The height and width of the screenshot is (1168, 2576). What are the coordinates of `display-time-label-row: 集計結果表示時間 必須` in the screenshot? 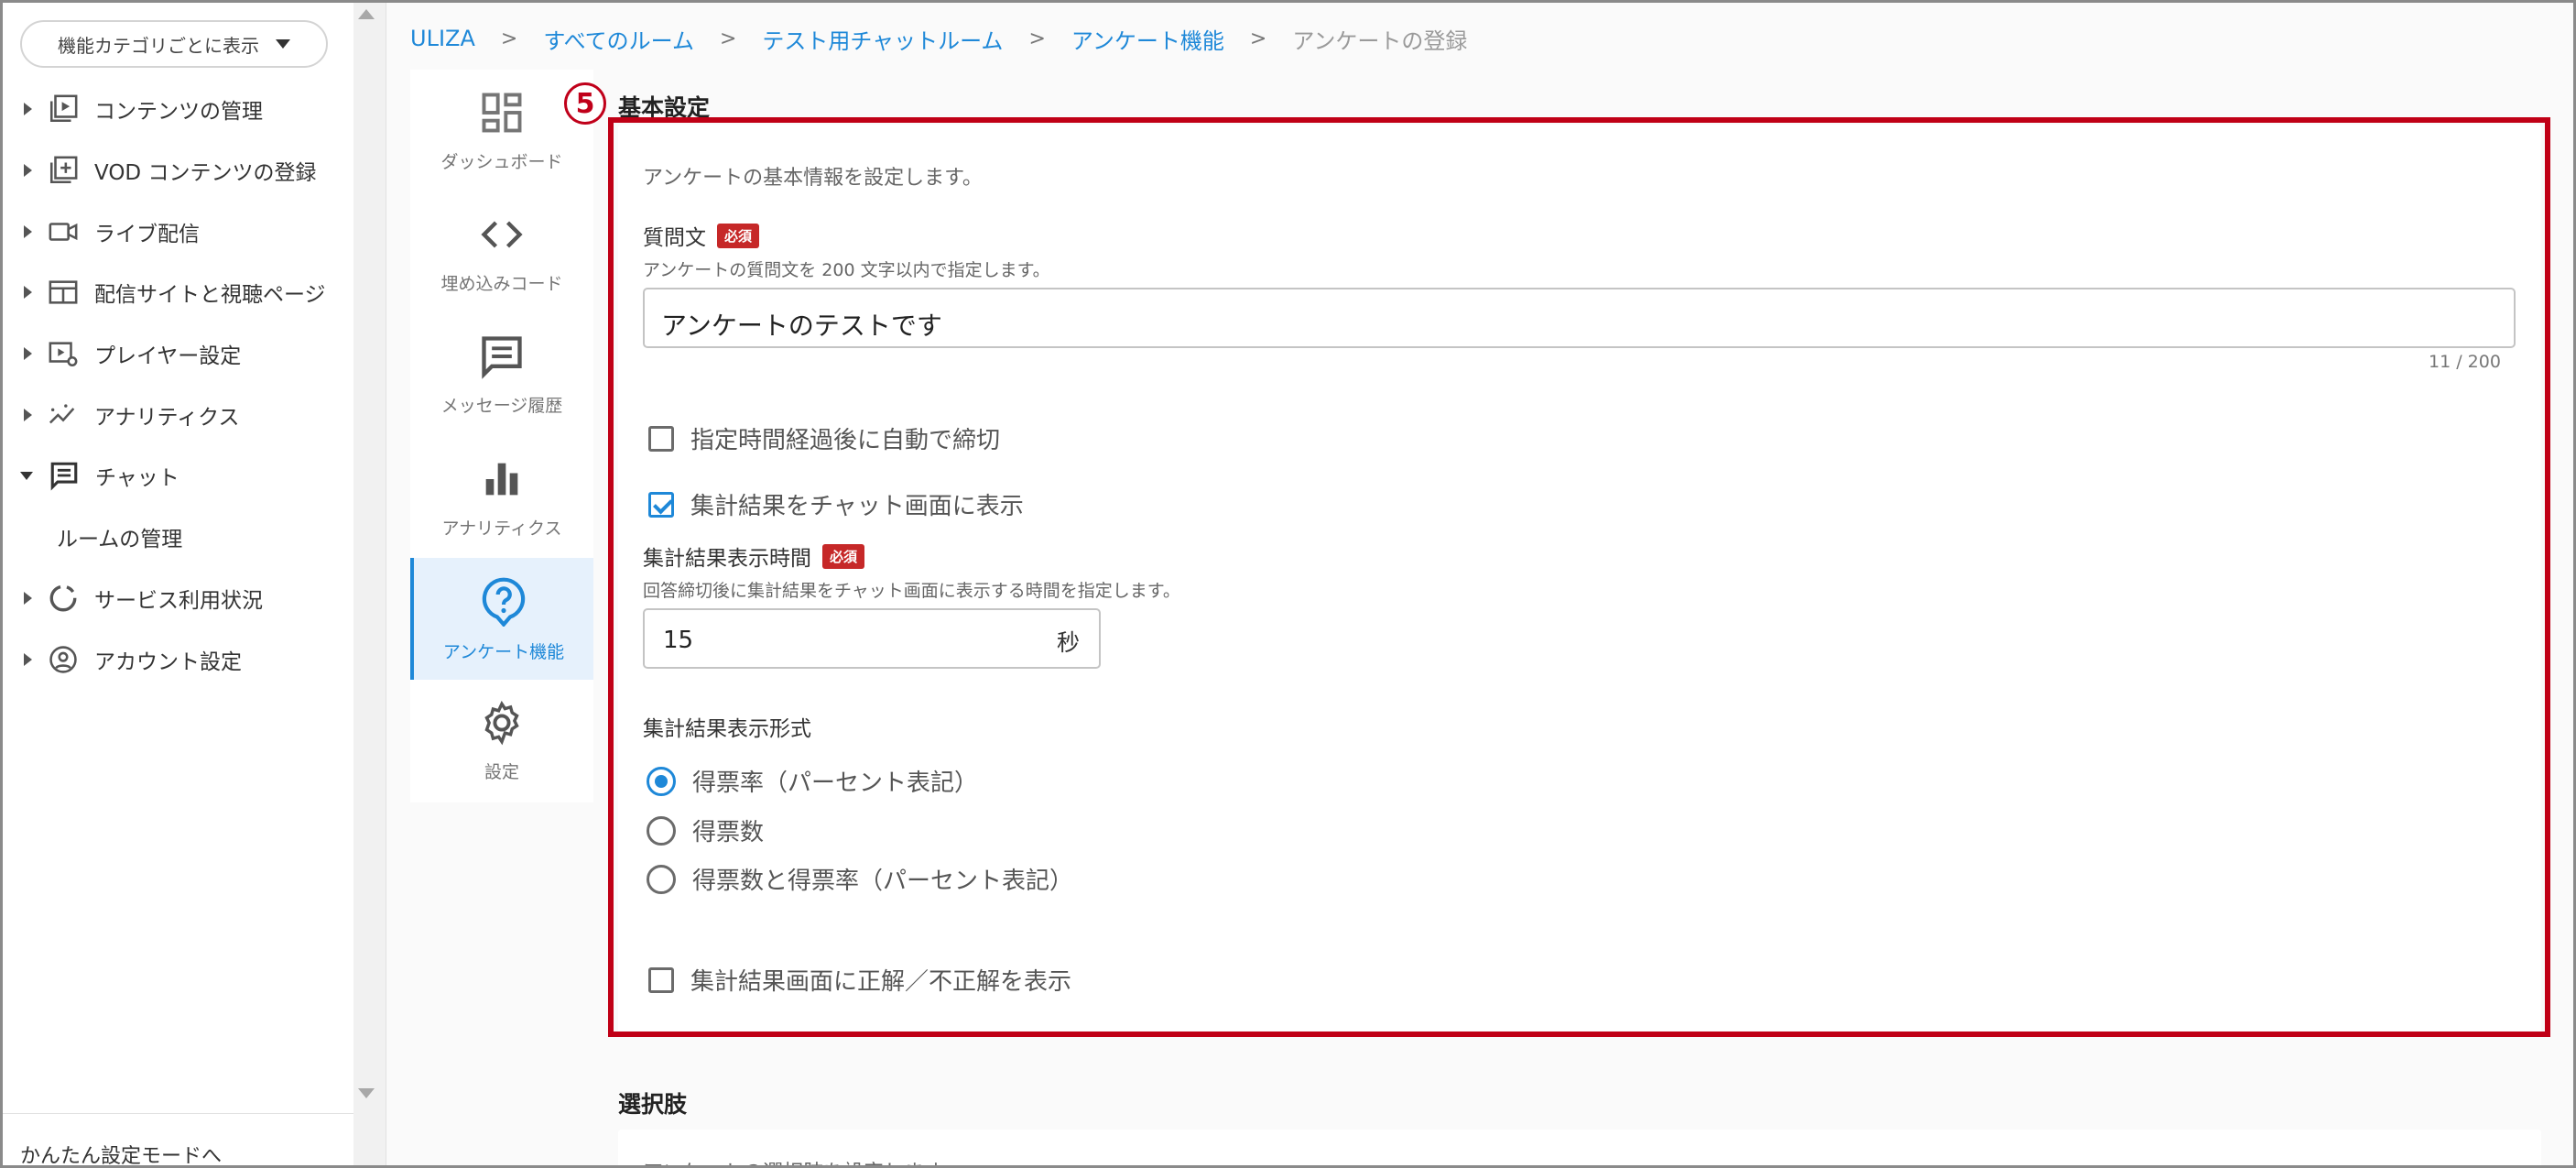 It's located at (754, 556).